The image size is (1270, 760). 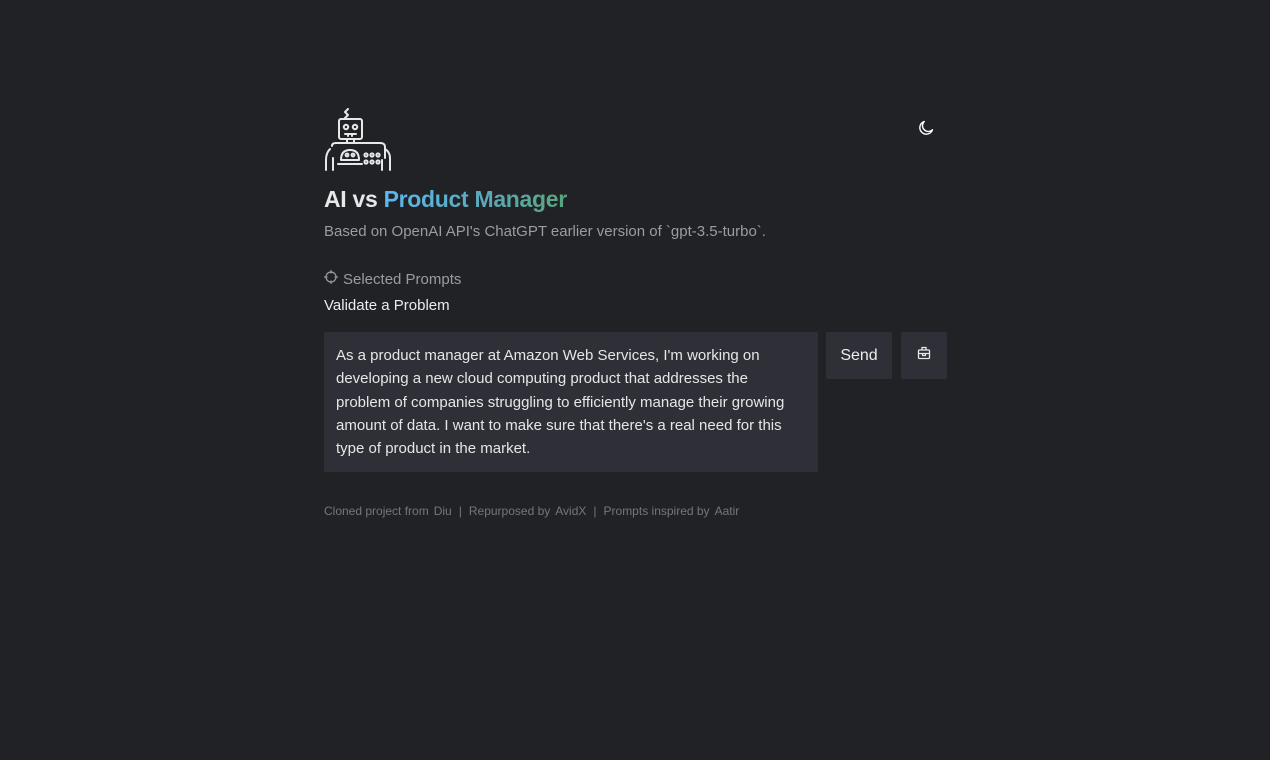 What do you see at coordinates (475, 199) in the screenshot?
I see `title-highlight: Product Manager` at bounding box center [475, 199].